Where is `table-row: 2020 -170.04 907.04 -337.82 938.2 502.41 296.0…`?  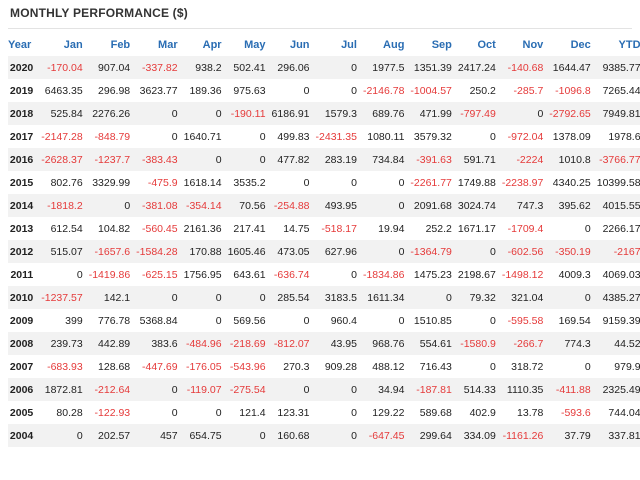
table-row: 2020 -170.04 907.04 -337.82 938.2 502.41 296.0… is located at coordinates (324, 67).